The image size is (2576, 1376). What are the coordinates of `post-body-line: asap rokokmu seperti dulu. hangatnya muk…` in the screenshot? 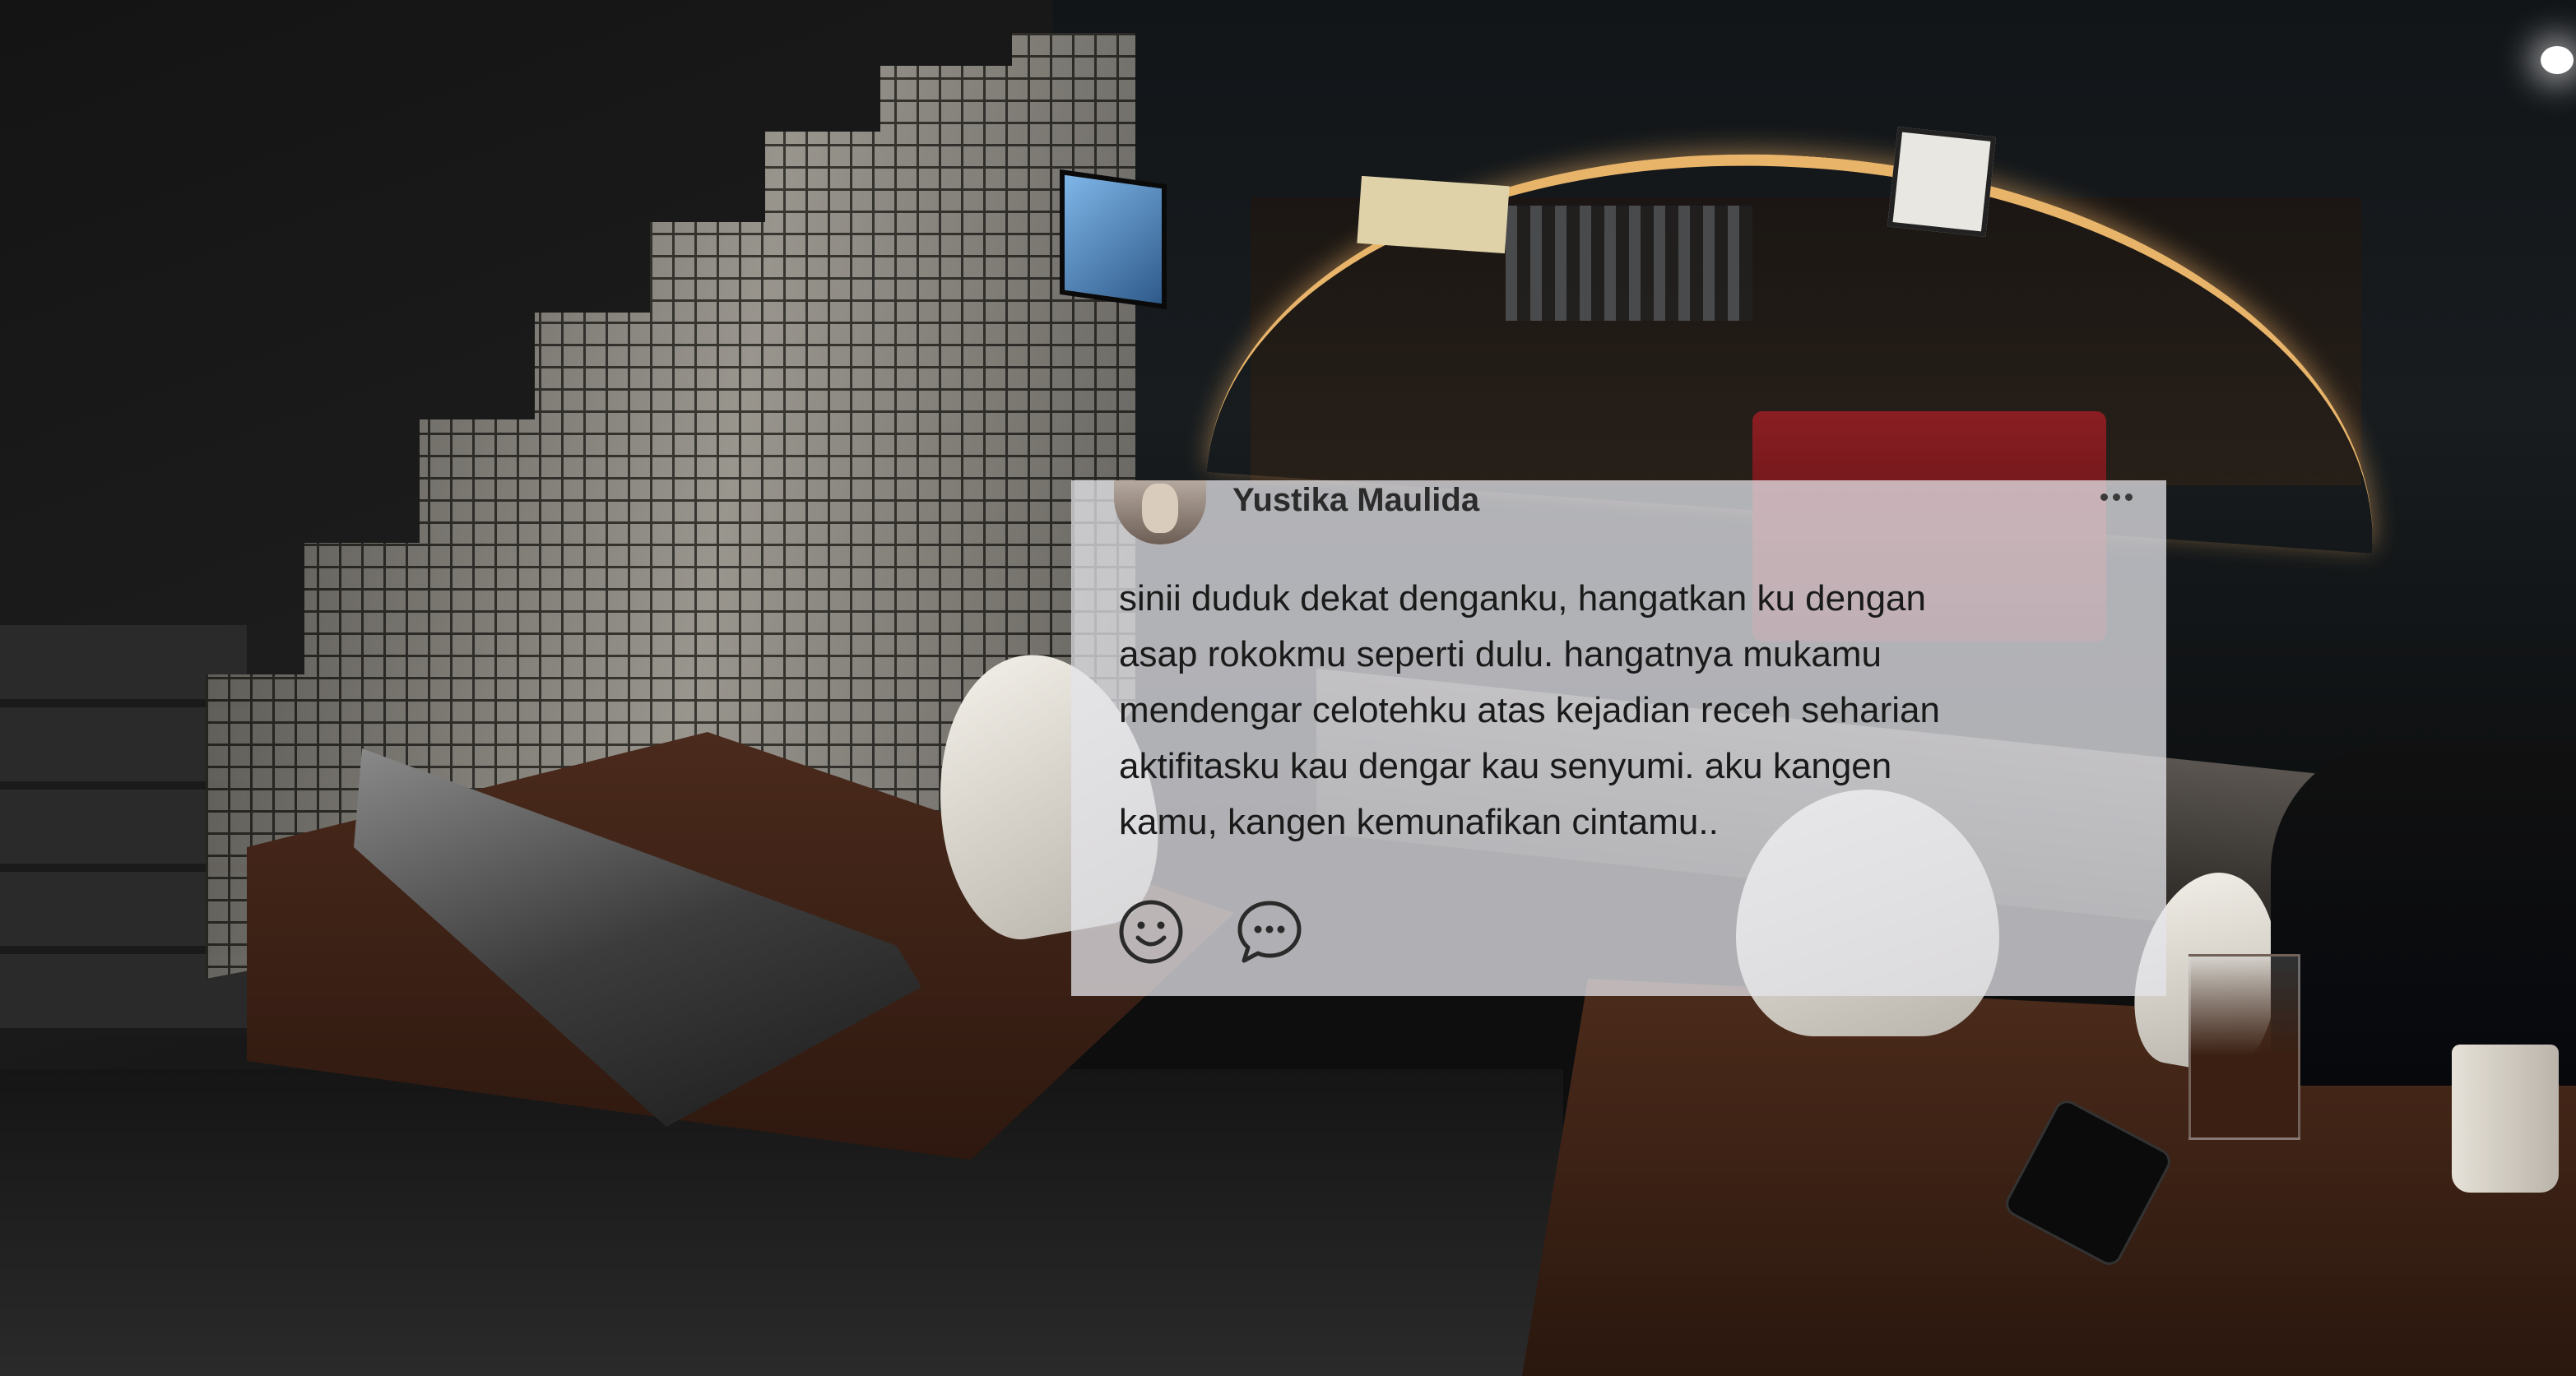 It's located at (1500, 654).